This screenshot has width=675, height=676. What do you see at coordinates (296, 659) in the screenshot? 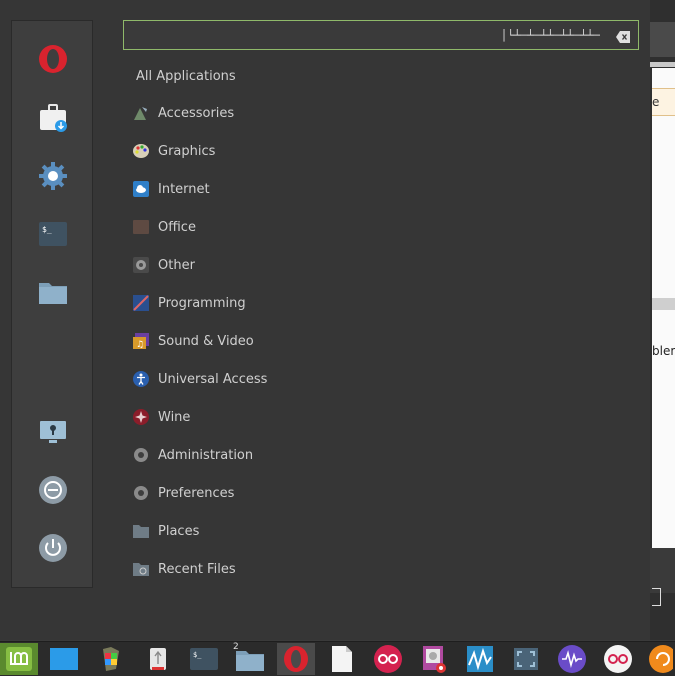
I see `opera-taskbar-icon` at bounding box center [296, 659].